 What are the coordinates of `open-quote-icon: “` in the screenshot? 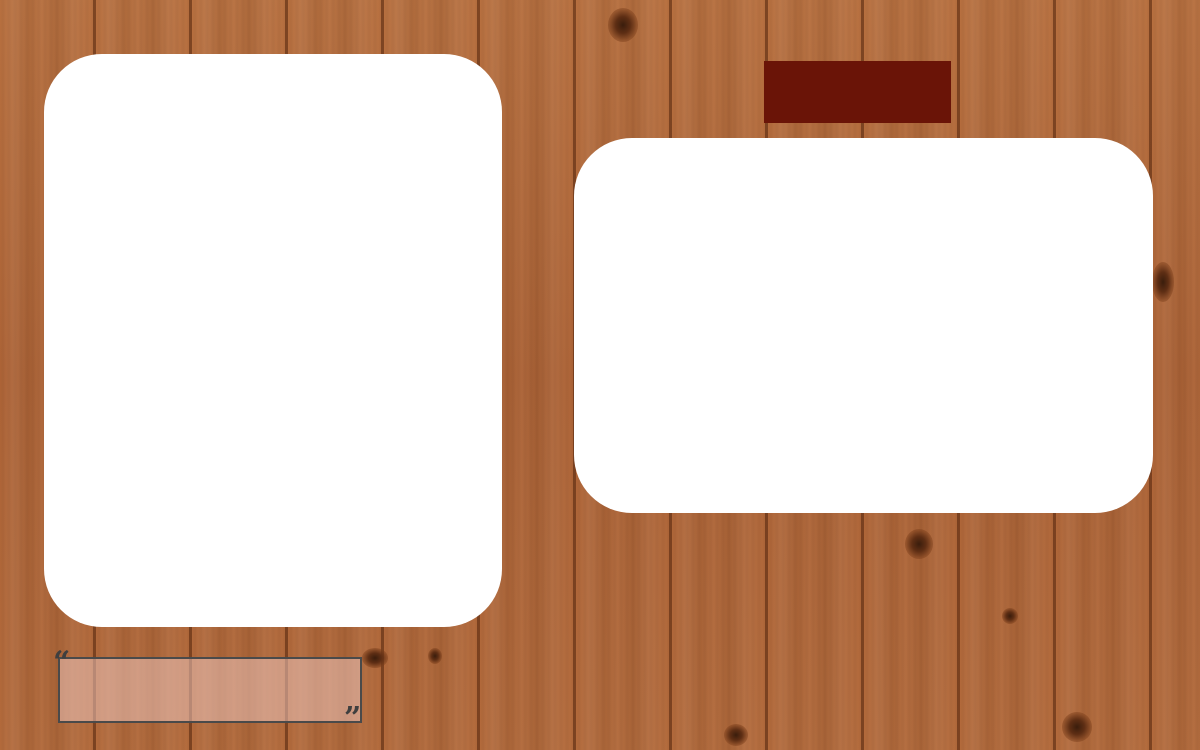 It's located at (62, 662).